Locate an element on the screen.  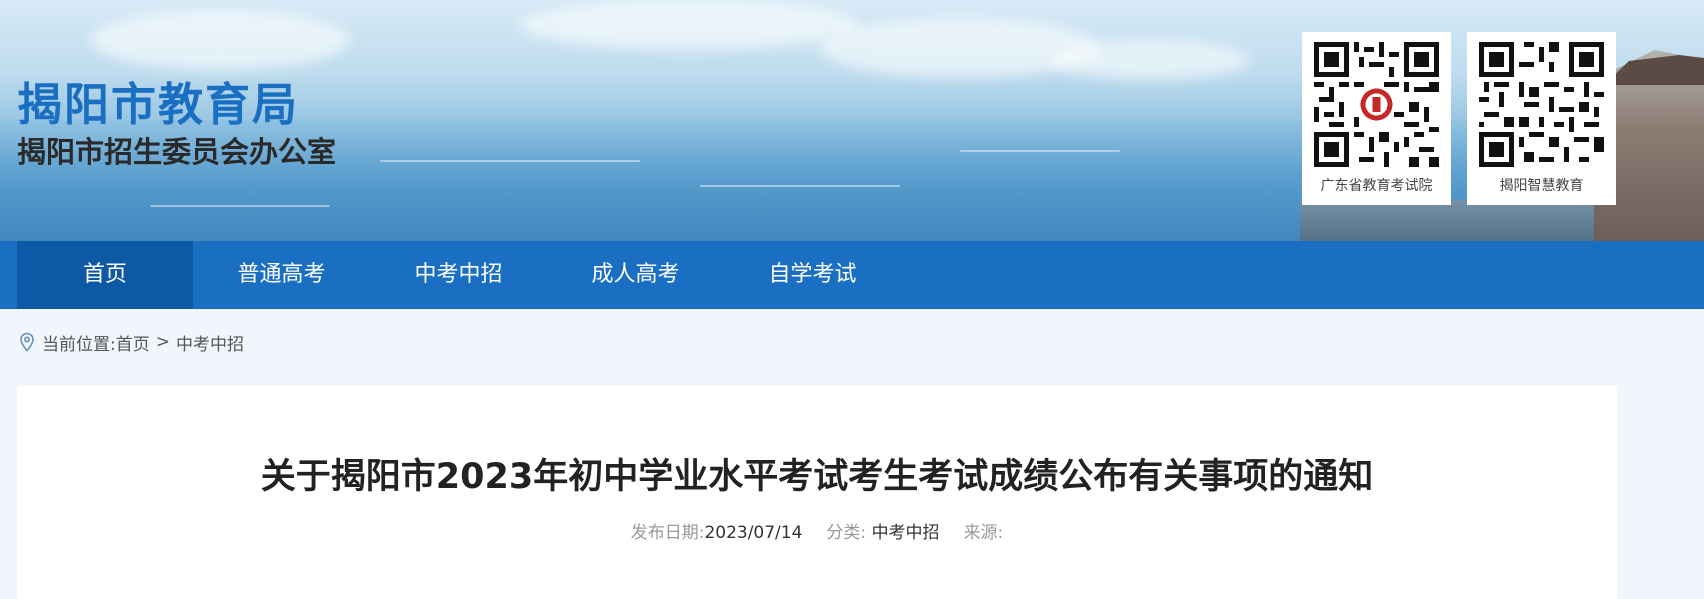
qr-label: 揭阳智慧教育 is located at coordinates (1541, 186).